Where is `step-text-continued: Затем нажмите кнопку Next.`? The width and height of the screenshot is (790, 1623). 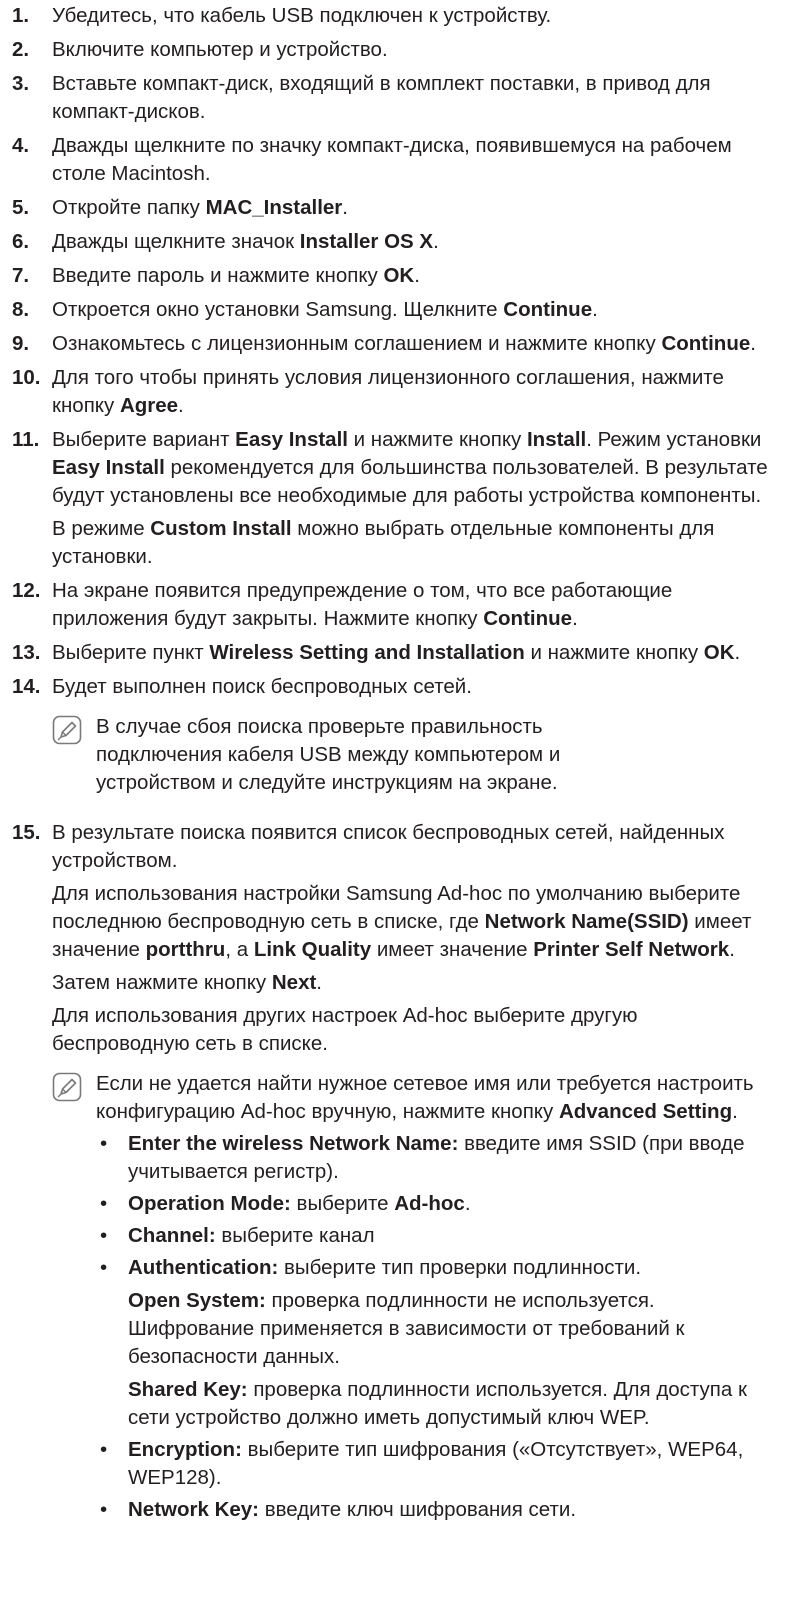 step-text-continued: Затем нажмите кнопку Next. is located at coordinates (187, 982).